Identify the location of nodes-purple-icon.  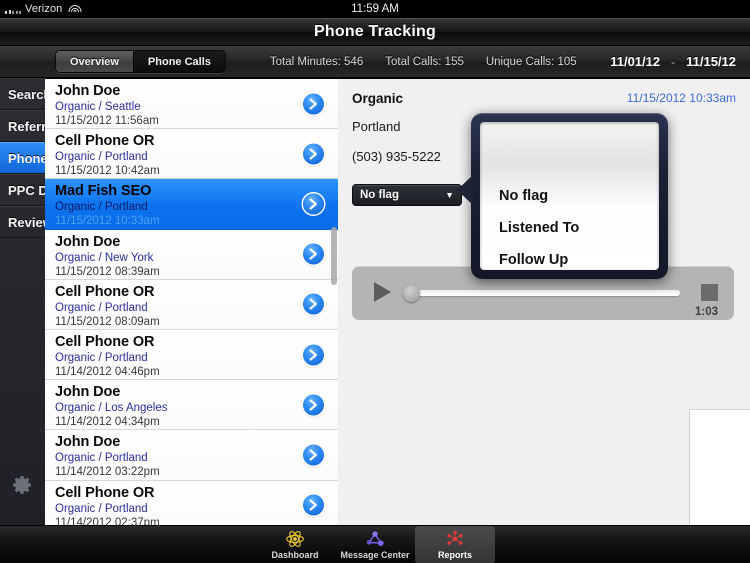
(375, 539).